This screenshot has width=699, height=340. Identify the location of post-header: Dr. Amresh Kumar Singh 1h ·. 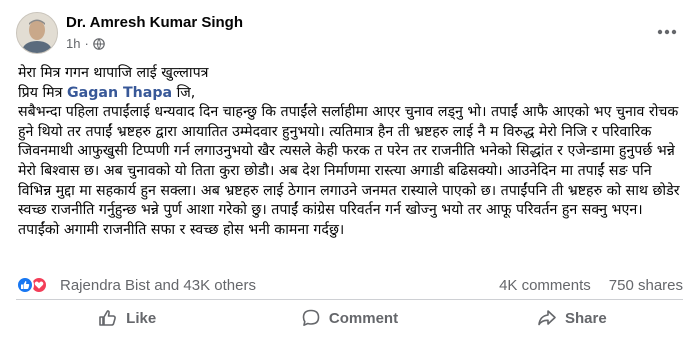
(349, 36).